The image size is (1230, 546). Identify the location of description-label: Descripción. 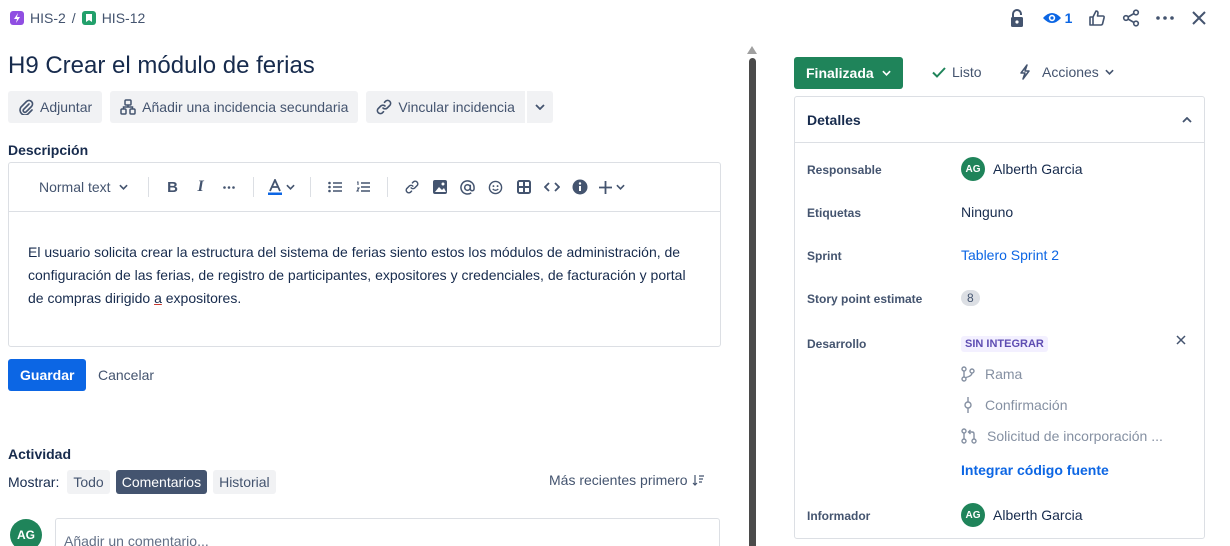
(48, 150).